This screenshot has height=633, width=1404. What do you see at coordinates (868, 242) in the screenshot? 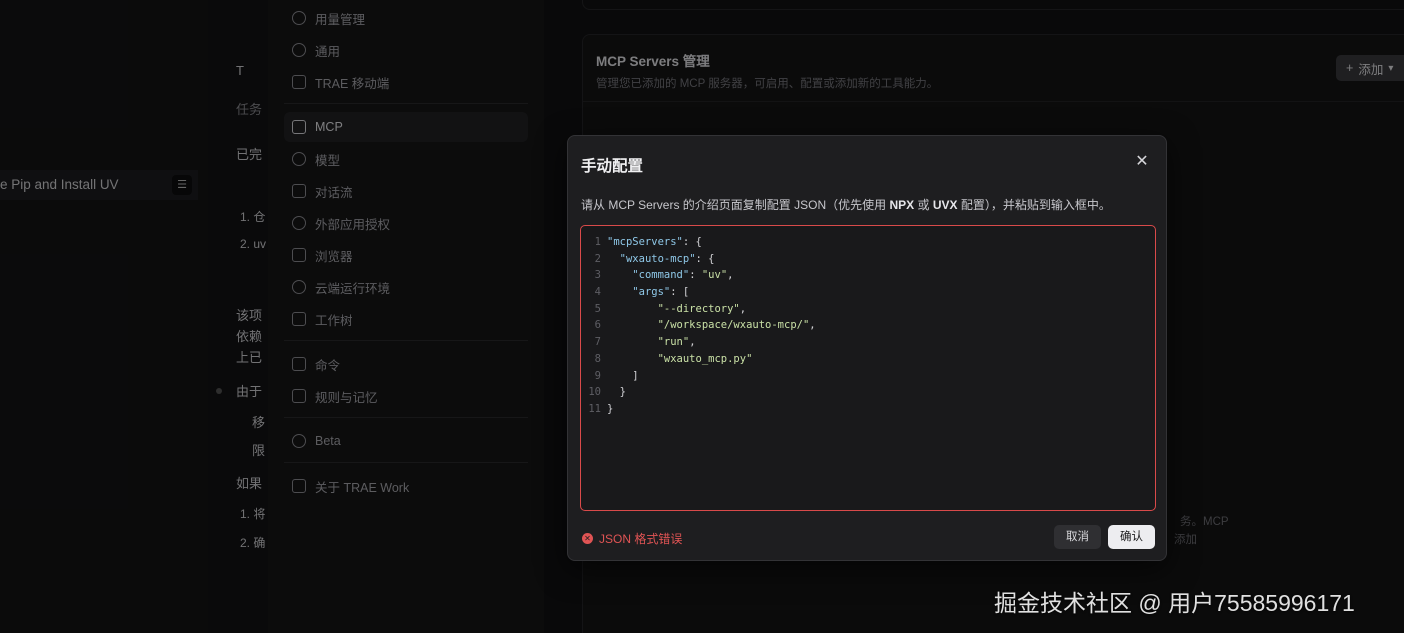
I see `code-line: 1 "mcpServers": {` at bounding box center [868, 242].